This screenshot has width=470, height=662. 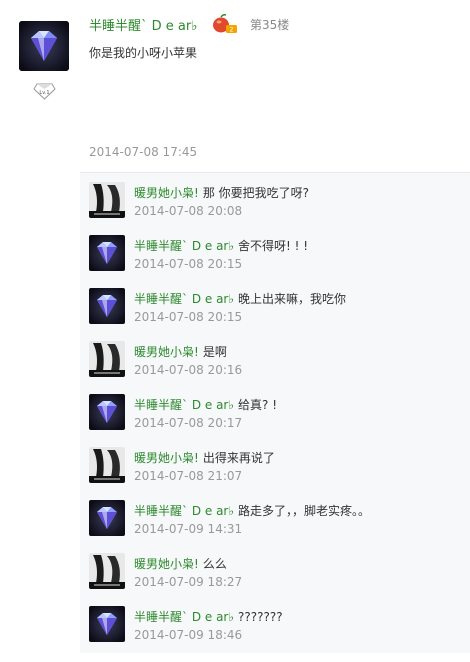 I want to click on reply-text: 路走多了，，脚老实疼。。, so click(x=304, y=511).